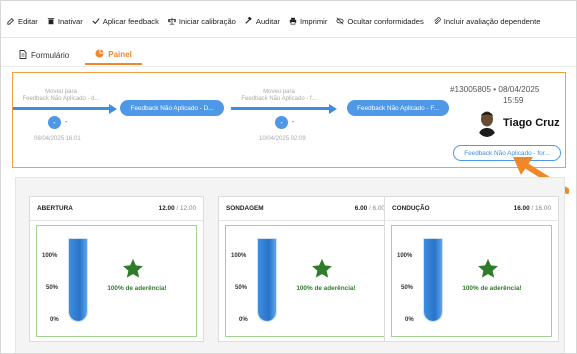  I want to click on step1-date: 08/04/2025 16:01, so click(57, 139).